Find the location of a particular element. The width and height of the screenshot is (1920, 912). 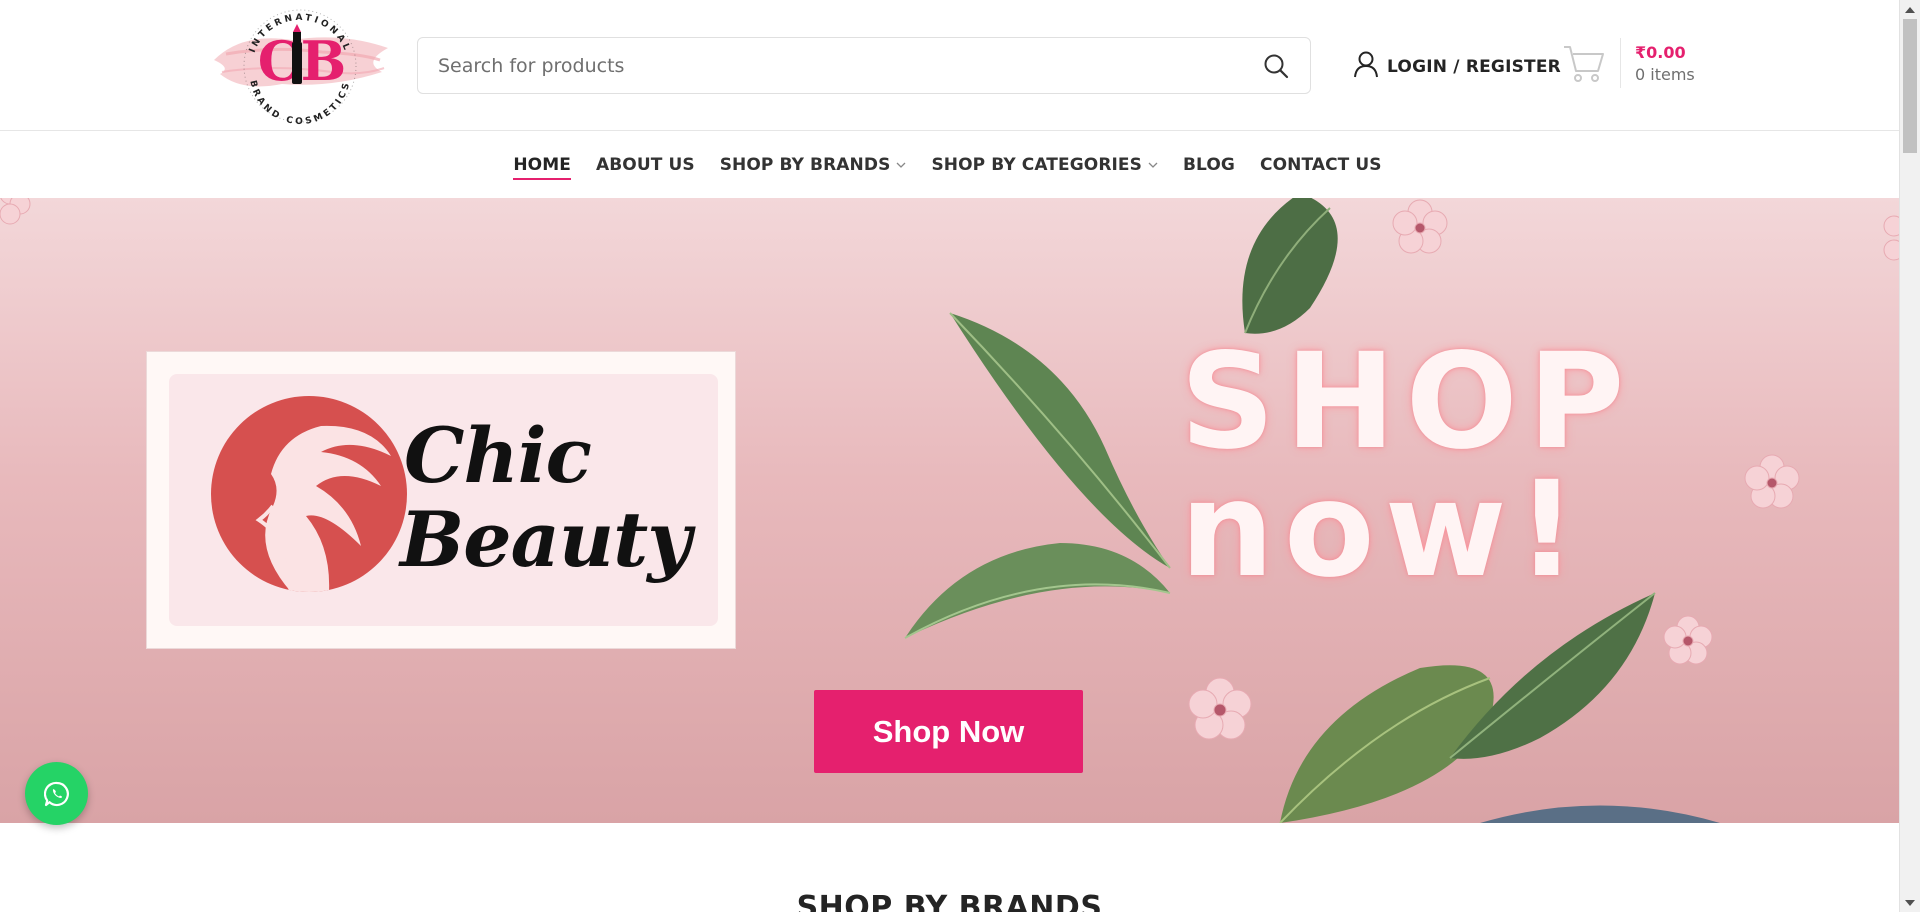

brand-name: Chic Beauty is located at coordinates (545, 496).